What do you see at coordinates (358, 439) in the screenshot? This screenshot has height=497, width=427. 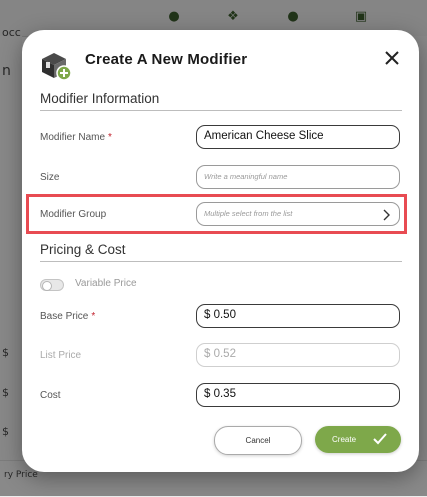 I see `create-button: Create` at bounding box center [358, 439].